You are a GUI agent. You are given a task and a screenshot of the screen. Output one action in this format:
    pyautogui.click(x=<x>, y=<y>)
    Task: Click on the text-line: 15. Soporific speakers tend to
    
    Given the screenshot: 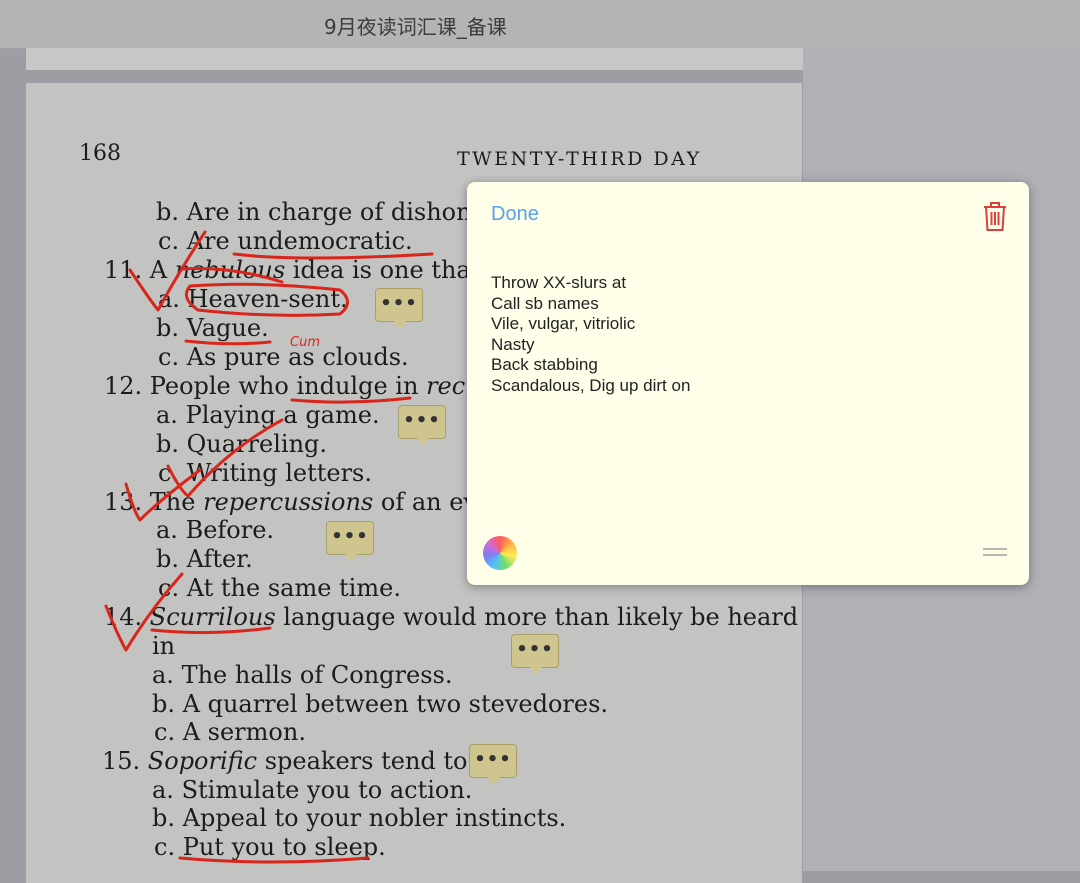 What is the action you would take?
    pyautogui.click(x=285, y=761)
    